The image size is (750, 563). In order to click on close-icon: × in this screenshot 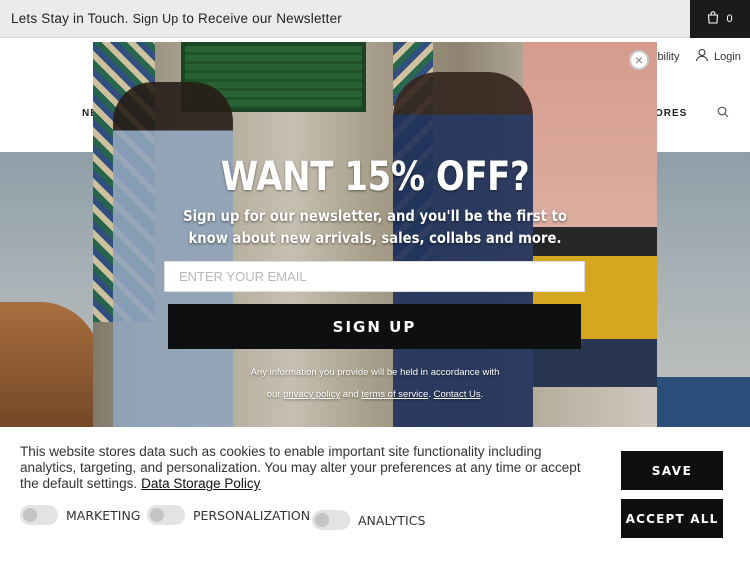, I will do `click(639, 60)`.